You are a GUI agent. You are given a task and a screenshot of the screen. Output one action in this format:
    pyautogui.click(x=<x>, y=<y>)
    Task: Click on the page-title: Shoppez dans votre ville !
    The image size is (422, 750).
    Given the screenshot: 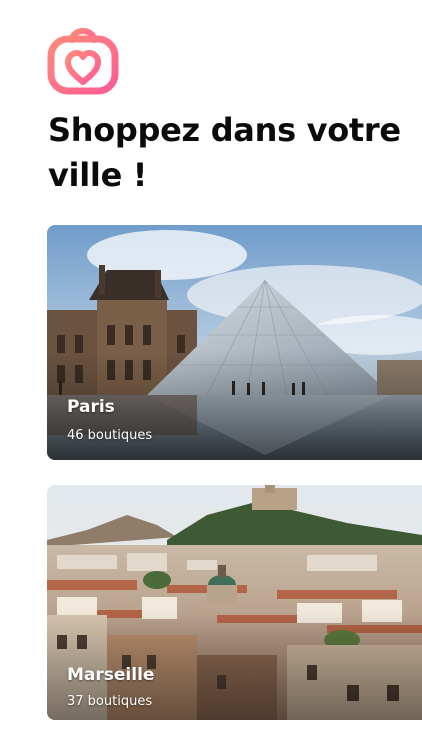 What is the action you would take?
    pyautogui.click(x=224, y=152)
    